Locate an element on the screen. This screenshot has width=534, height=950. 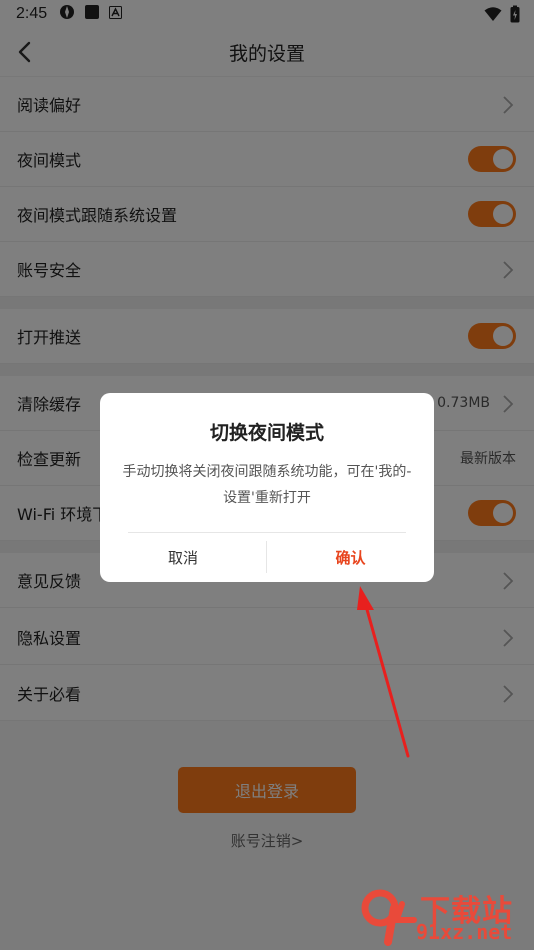
dialog-title: 切换夜间模式 is located at coordinates (266, 433).